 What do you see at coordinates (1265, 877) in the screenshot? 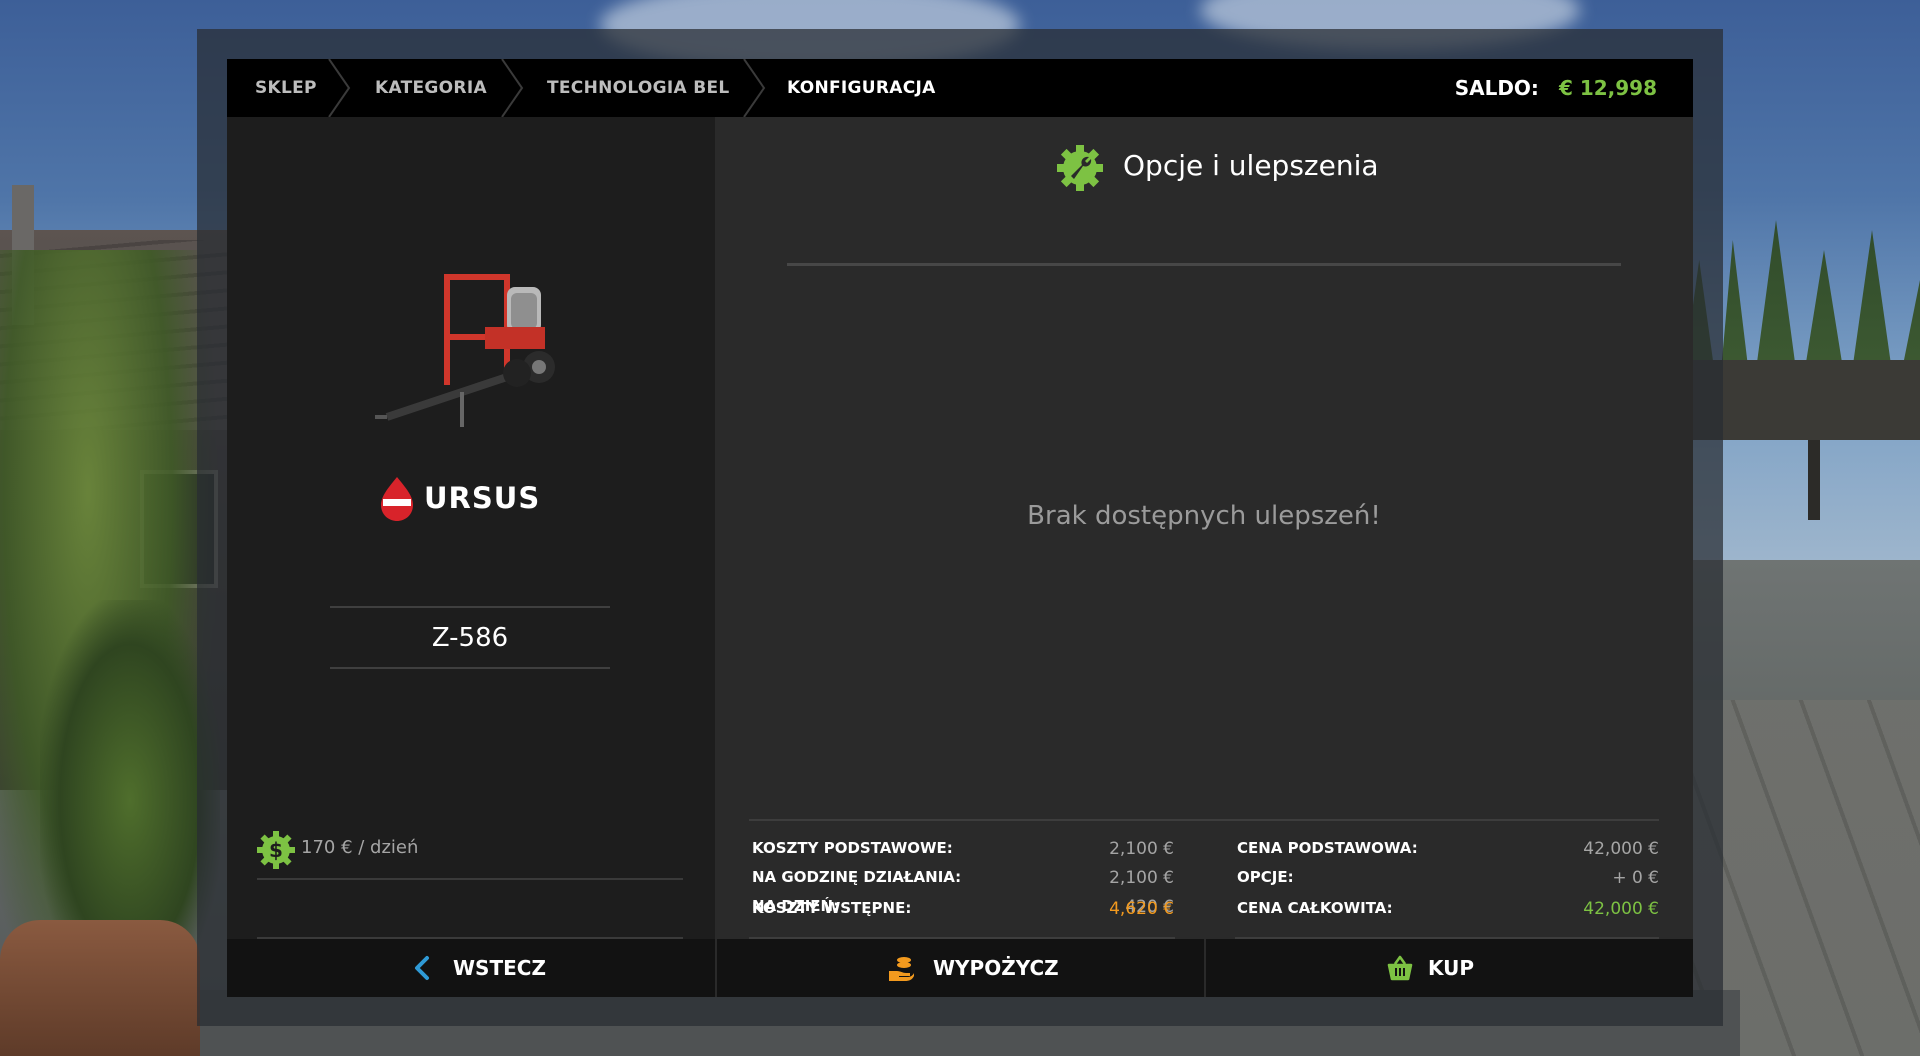
I see `price-label: OPCJE:` at bounding box center [1265, 877].